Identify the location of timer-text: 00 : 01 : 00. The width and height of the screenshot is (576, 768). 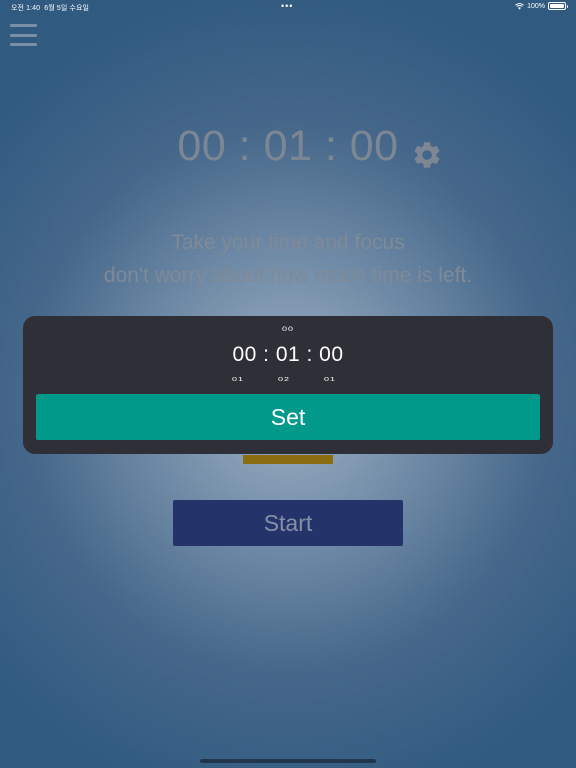
(288, 146).